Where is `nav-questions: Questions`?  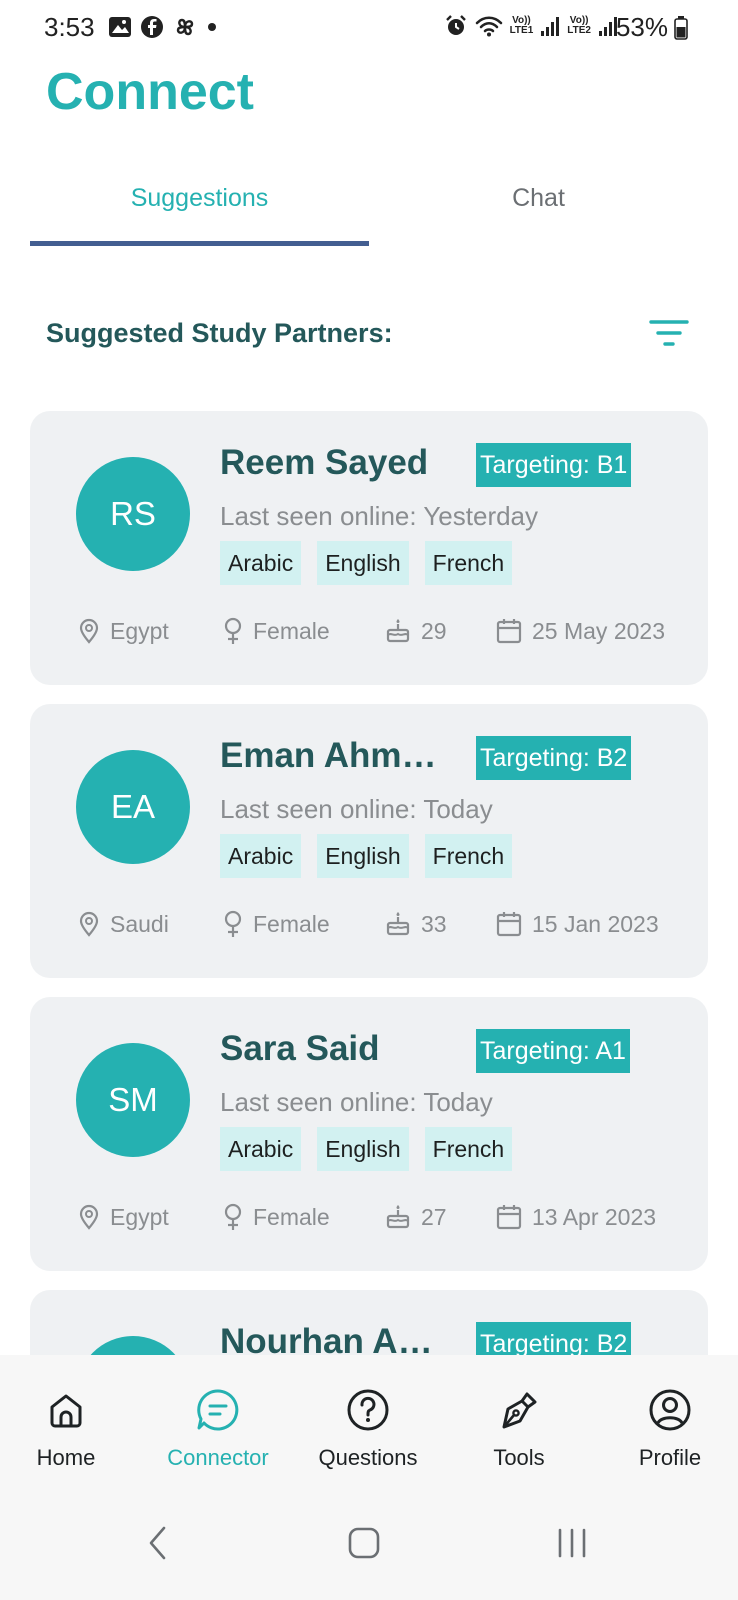 nav-questions: Questions is located at coordinates (368, 1422).